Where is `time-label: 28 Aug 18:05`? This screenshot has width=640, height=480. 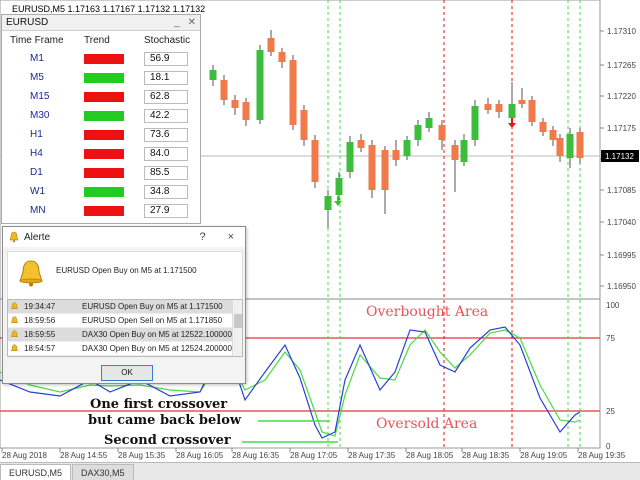 time-label: 28 Aug 18:05 is located at coordinates (430, 455).